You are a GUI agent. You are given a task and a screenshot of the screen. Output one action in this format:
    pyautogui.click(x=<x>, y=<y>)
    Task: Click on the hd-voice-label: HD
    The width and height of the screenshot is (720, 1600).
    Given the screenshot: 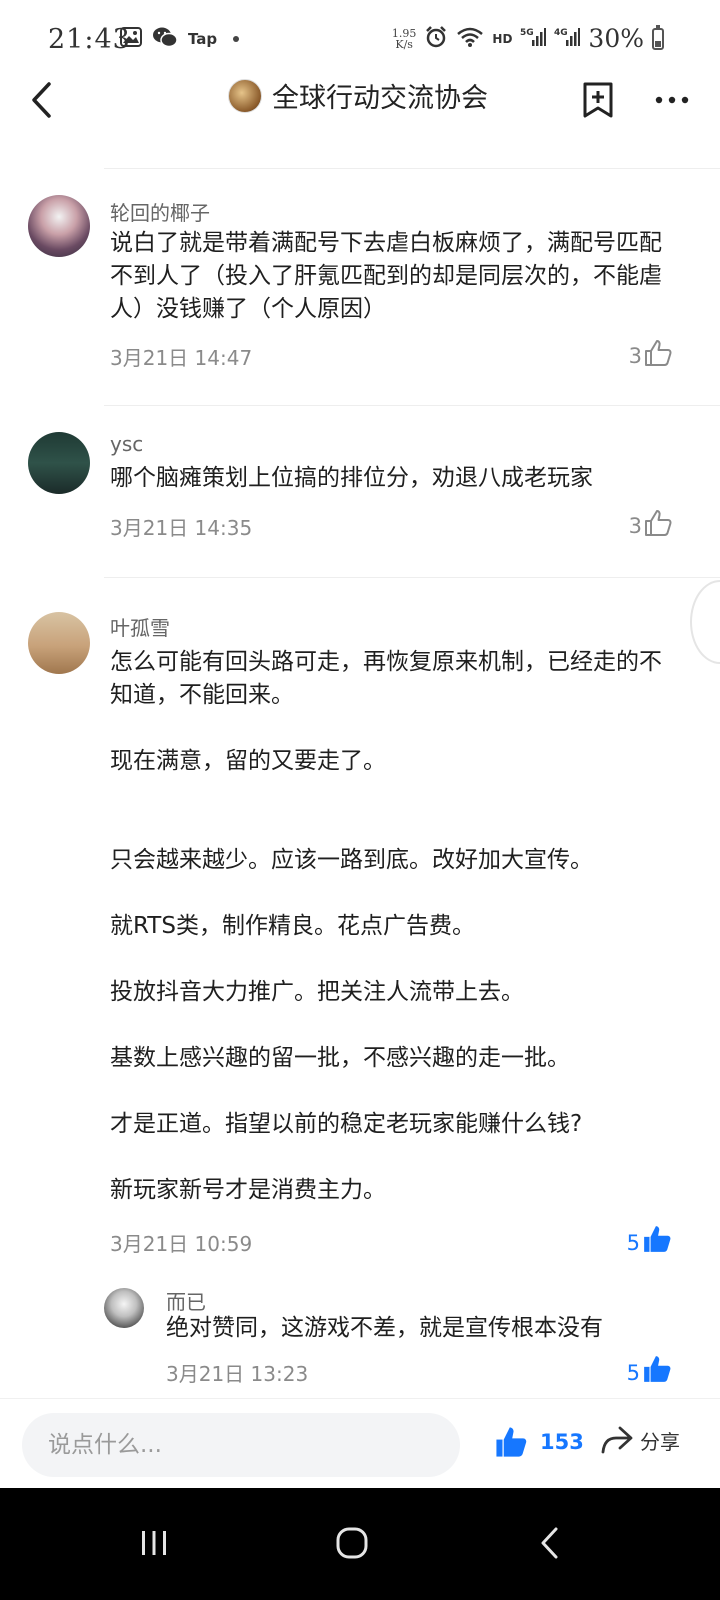 What is the action you would take?
    pyautogui.click(x=502, y=38)
    